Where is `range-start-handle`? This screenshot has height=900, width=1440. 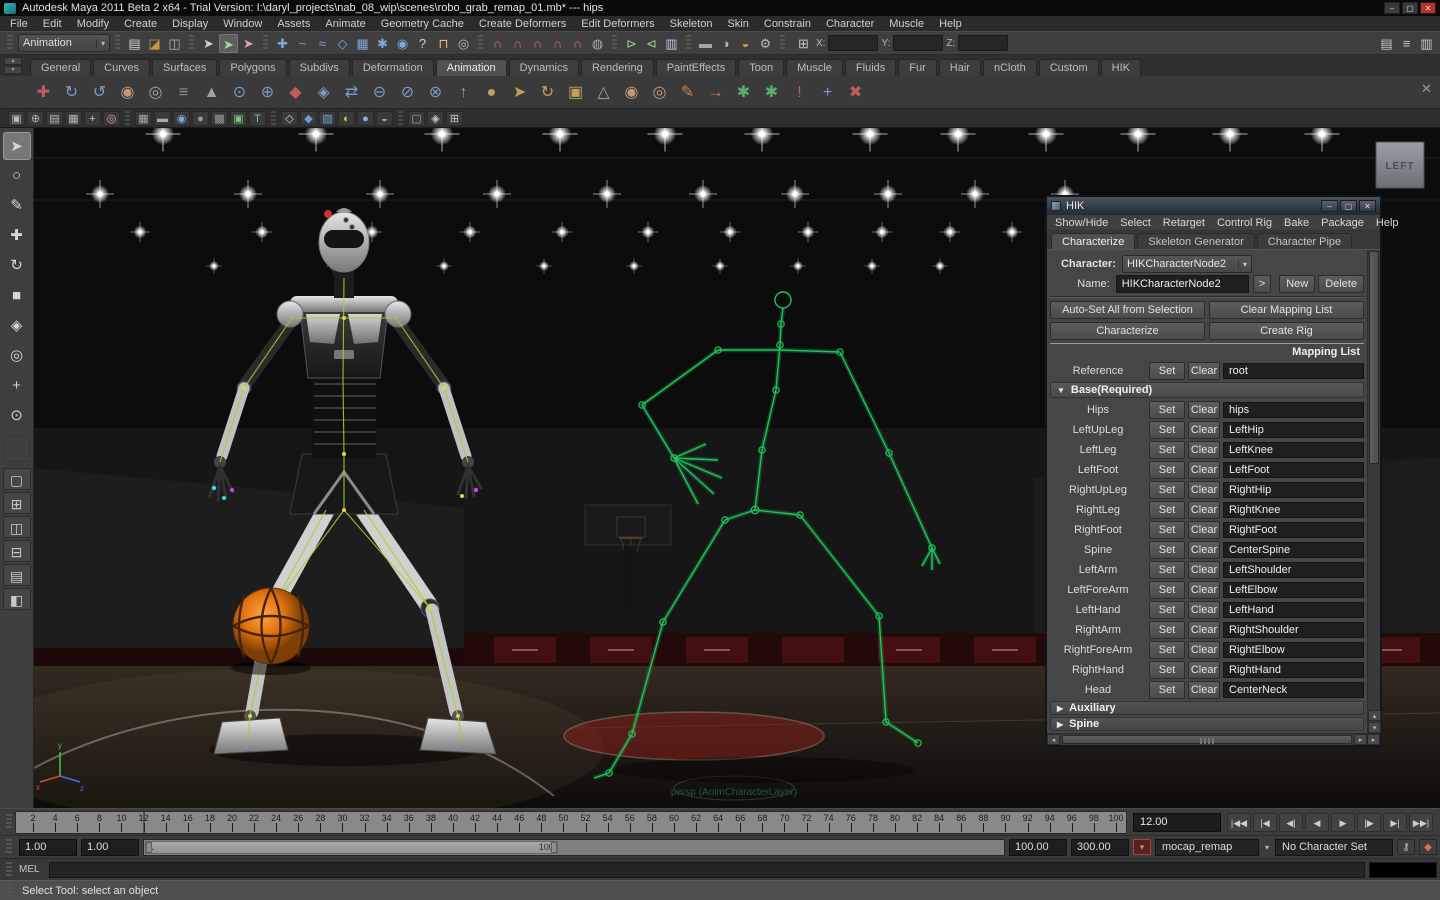 range-start-handle is located at coordinates (149, 847).